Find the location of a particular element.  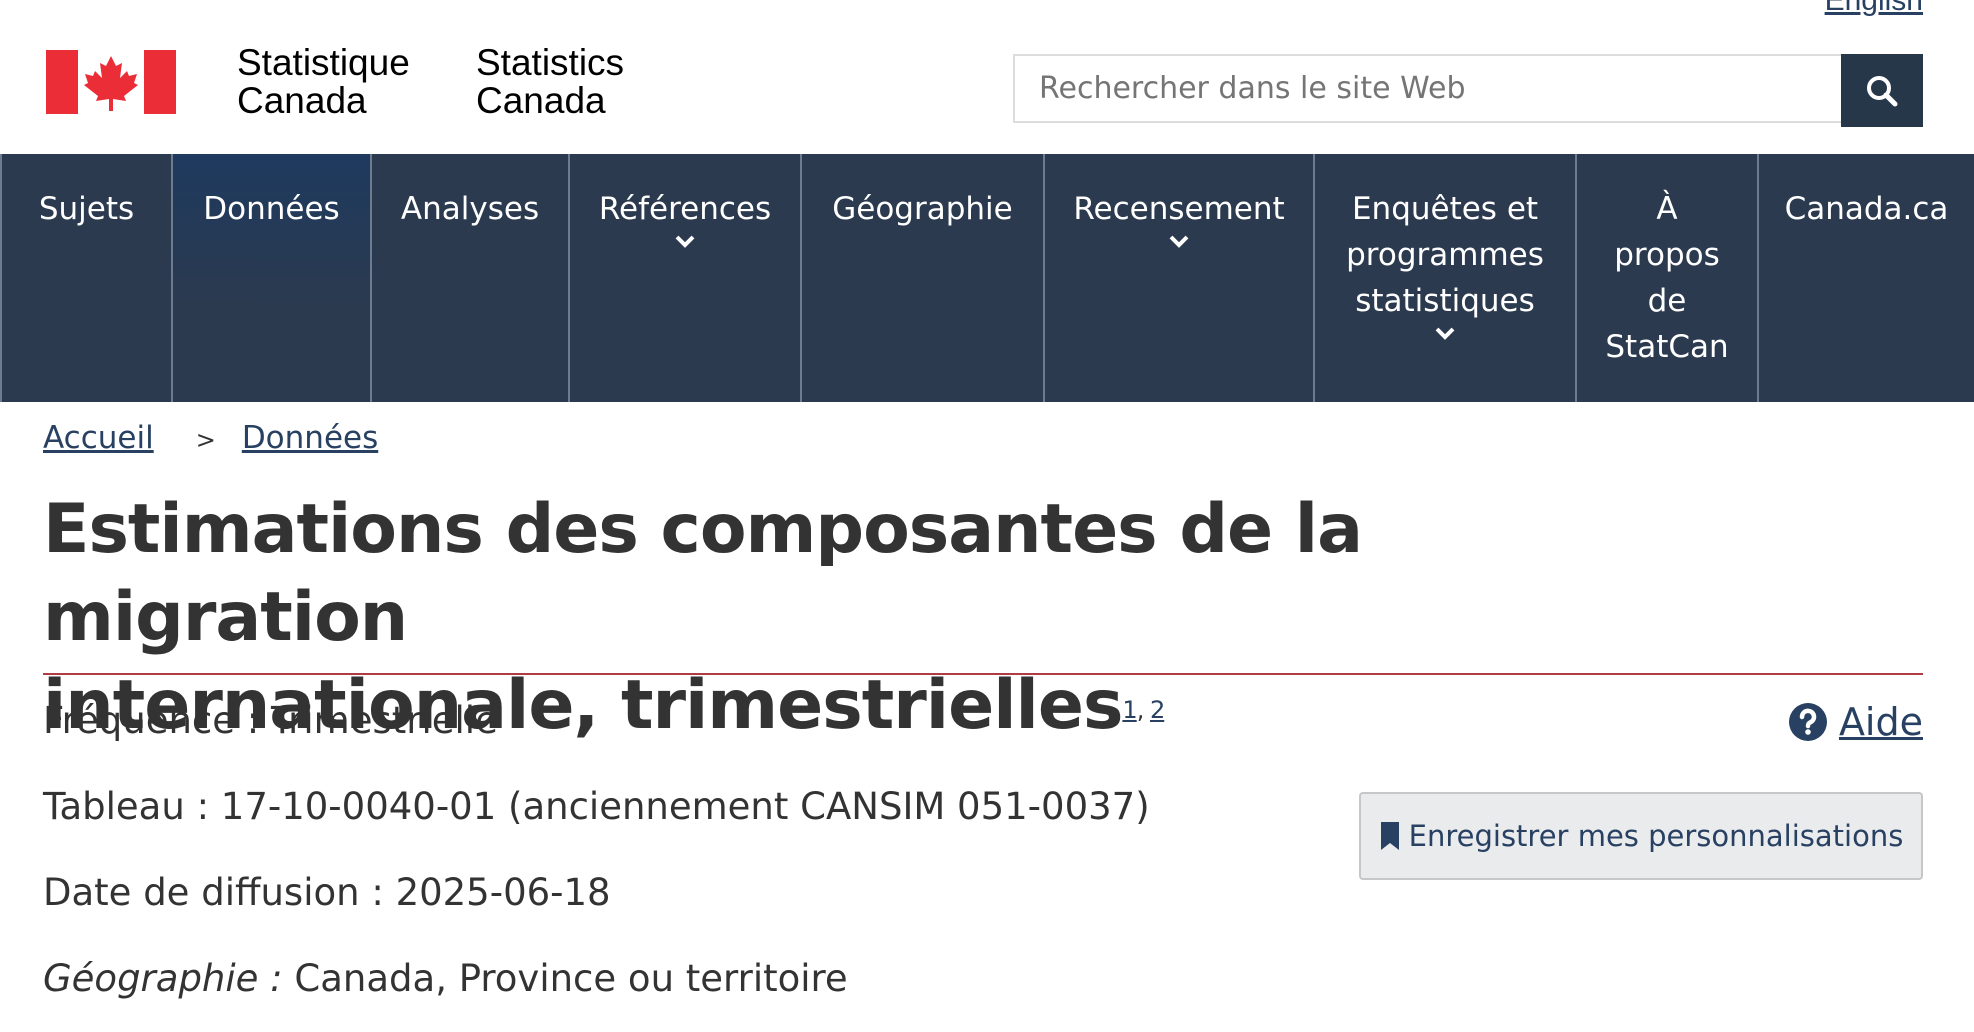

table-label: Tableau : is located at coordinates (126, 806).